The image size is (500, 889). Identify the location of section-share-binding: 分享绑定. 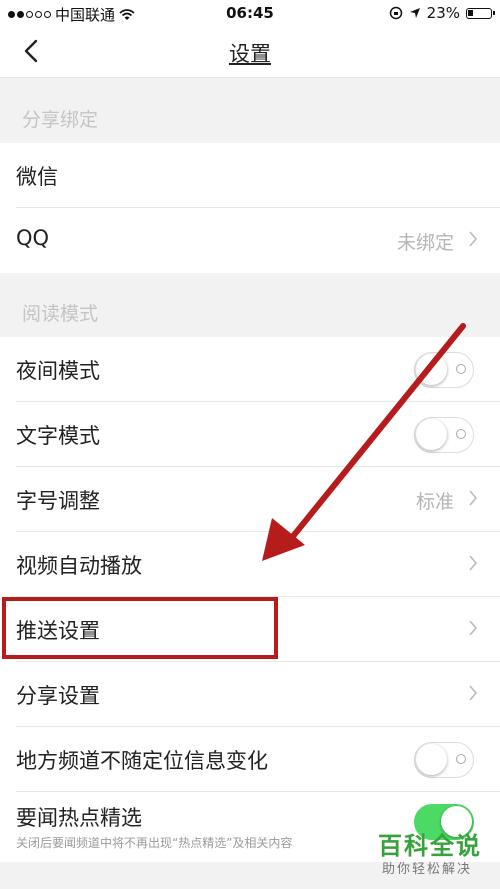
(250, 111).